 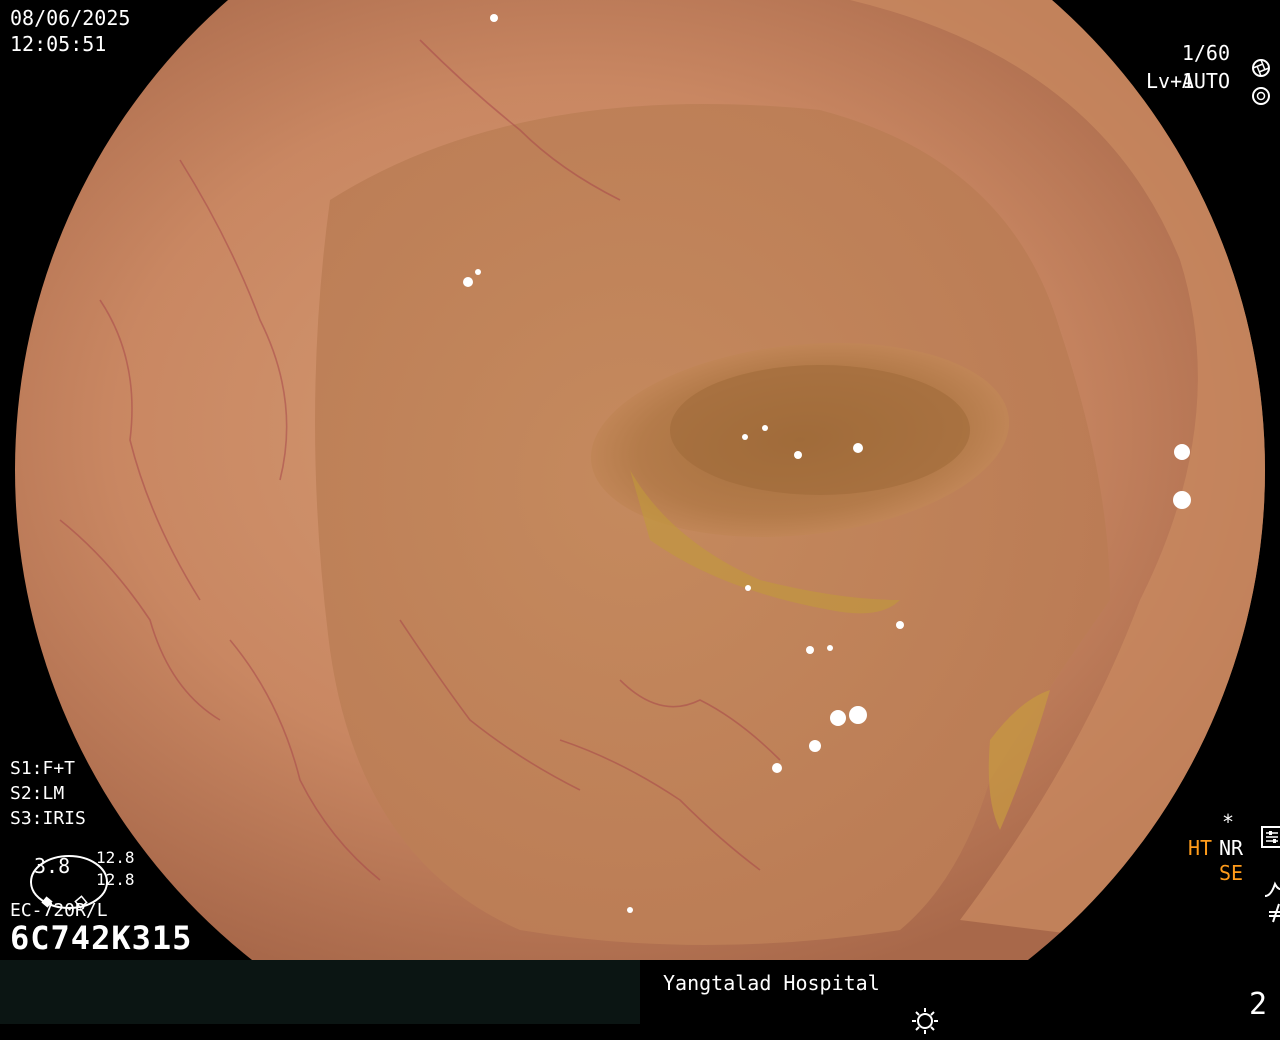 What do you see at coordinates (43, 768) in the screenshot?
I see `s1-setting: S1:F+T` at bounding box center [43, 768].